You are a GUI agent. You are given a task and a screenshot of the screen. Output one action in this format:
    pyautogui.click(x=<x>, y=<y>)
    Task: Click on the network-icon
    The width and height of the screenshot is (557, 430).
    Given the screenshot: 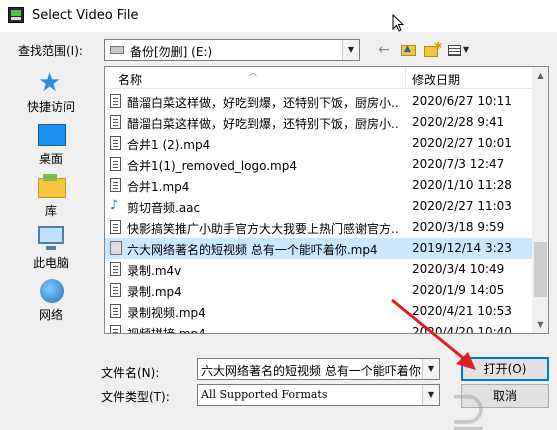 What is the action you would take?
    pyautogui.click(x=52, y=291)
    